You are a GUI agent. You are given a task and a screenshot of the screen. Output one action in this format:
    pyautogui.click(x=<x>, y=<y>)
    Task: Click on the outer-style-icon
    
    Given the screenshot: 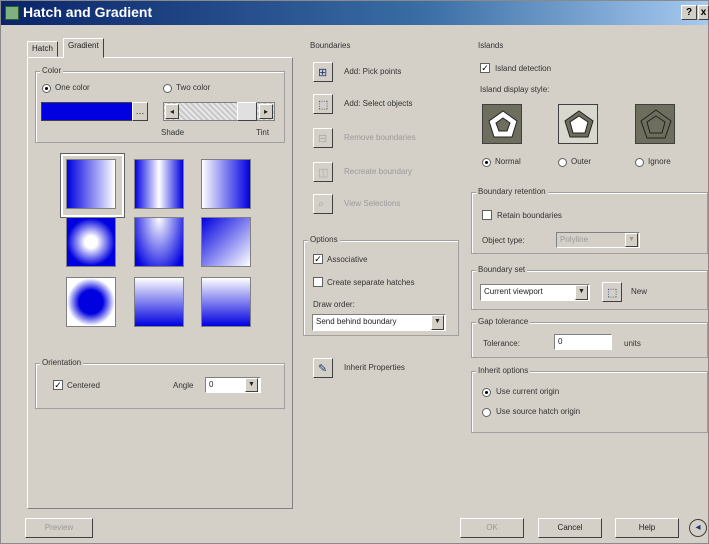 What is the action you would take?
    pyautogui.click(x=579, y=124)
    